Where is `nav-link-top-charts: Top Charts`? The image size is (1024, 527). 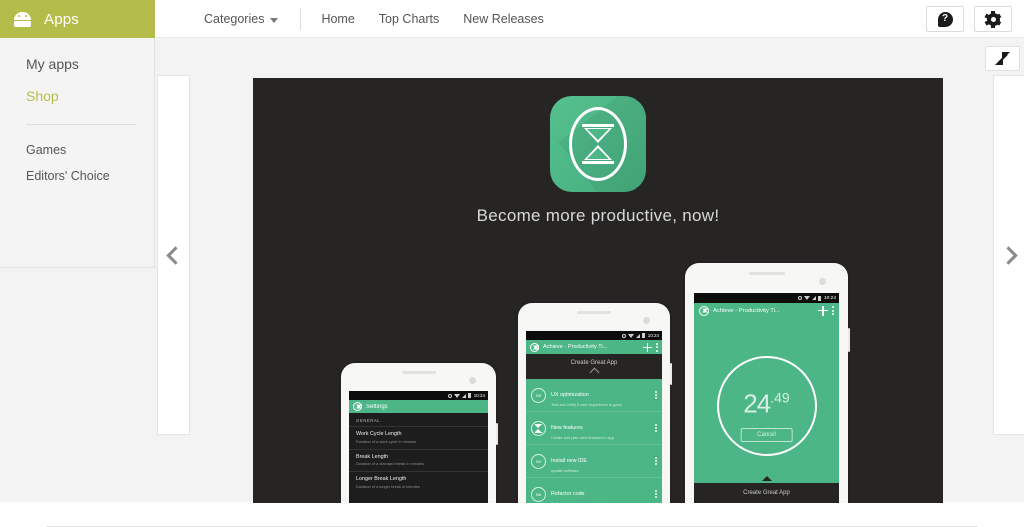 nav-link-top-charts: Top Charts is located at coordinates (409, 19).